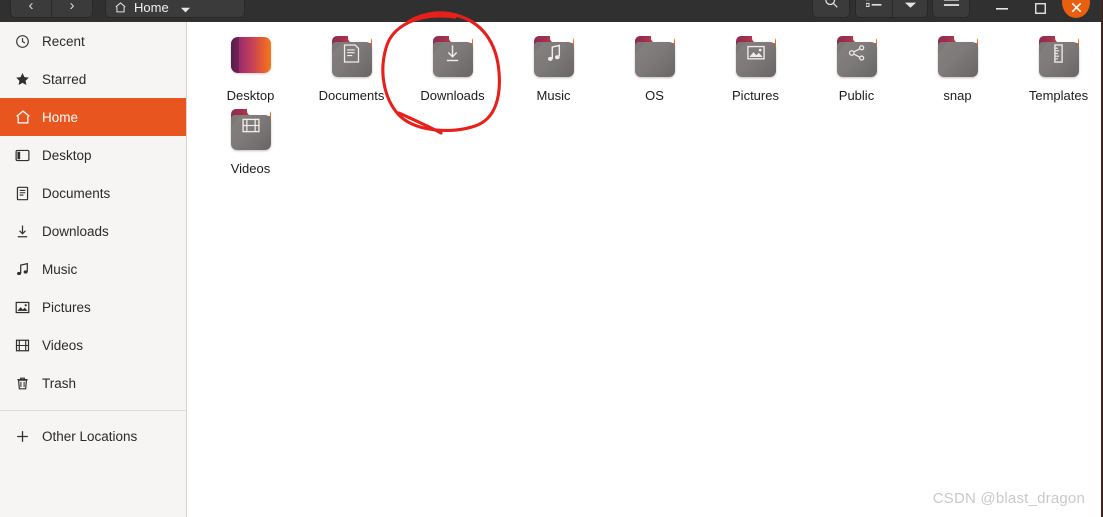 The image size is (1103, 517). I want to click on file-label: Downloads, so click(452, 95).